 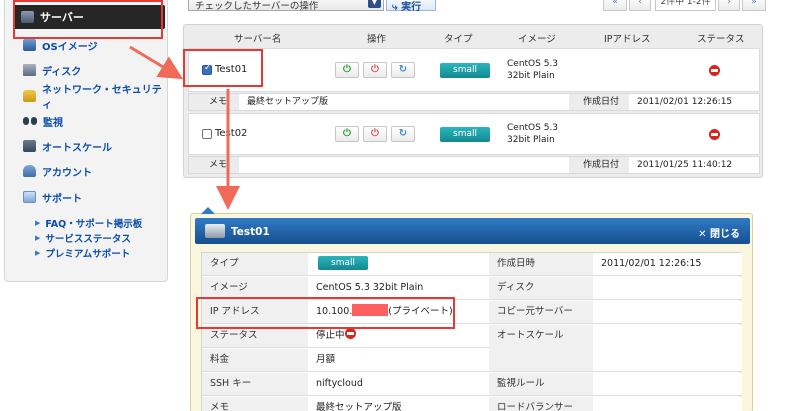 What do you see at coordinates (374, 4) in the screenshot?
I see `chevron-down-icon: ▼` at bounding box center [374, 4].